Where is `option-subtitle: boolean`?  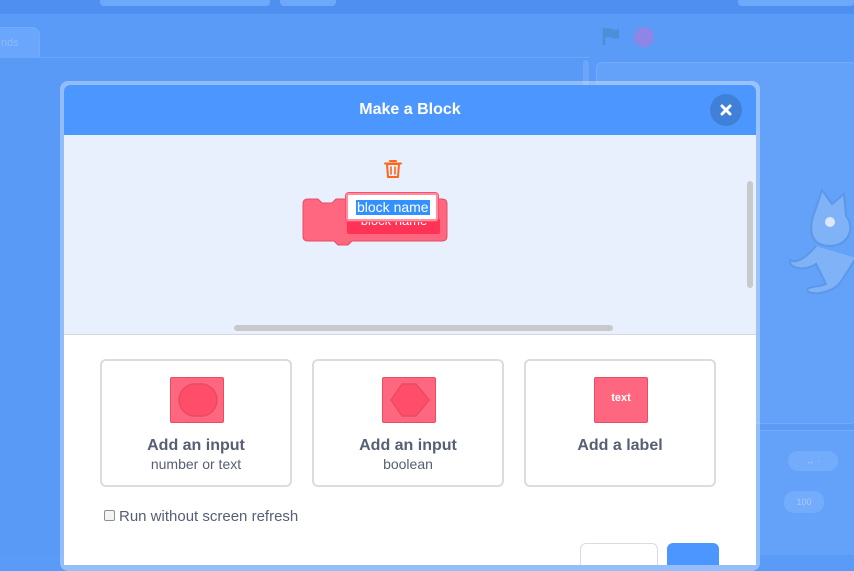 option-subtitle: boolean is located at coordinates (408, 464).